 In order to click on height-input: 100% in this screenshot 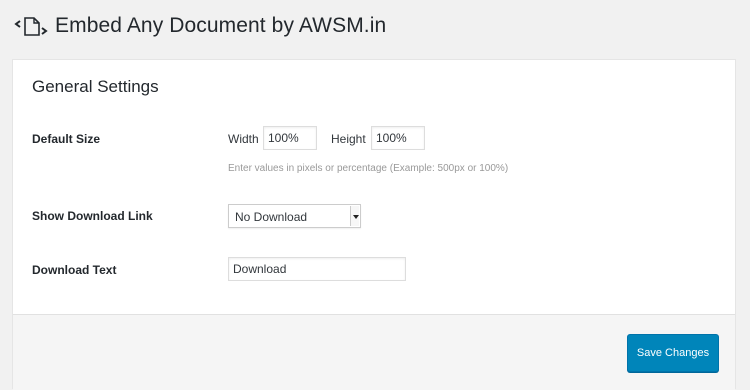, I will do `click(398, 138)`.